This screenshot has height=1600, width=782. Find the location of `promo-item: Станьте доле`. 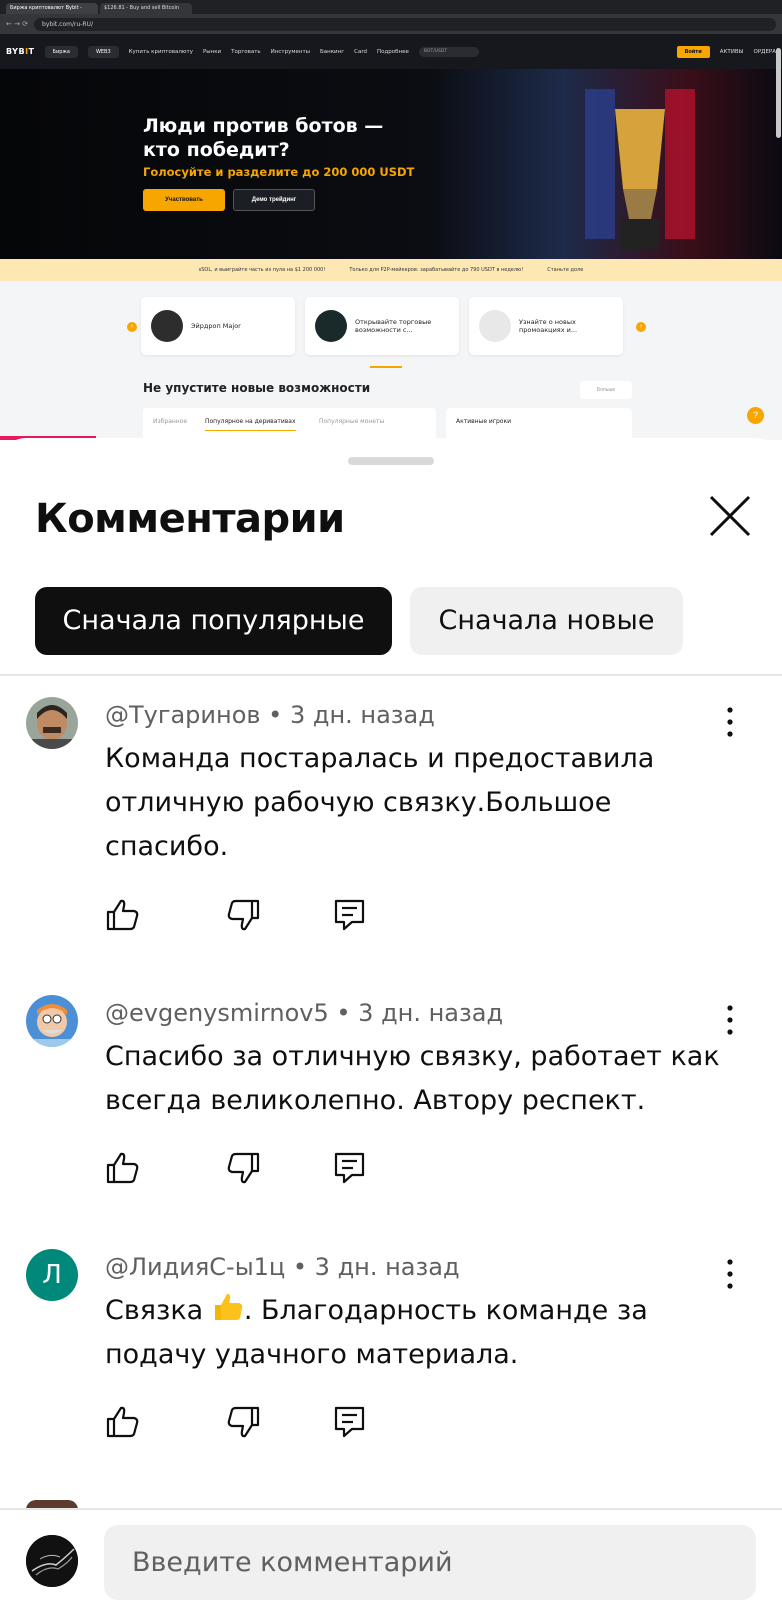

promo-item: Станьте доле is located at coordinates (565, 270).